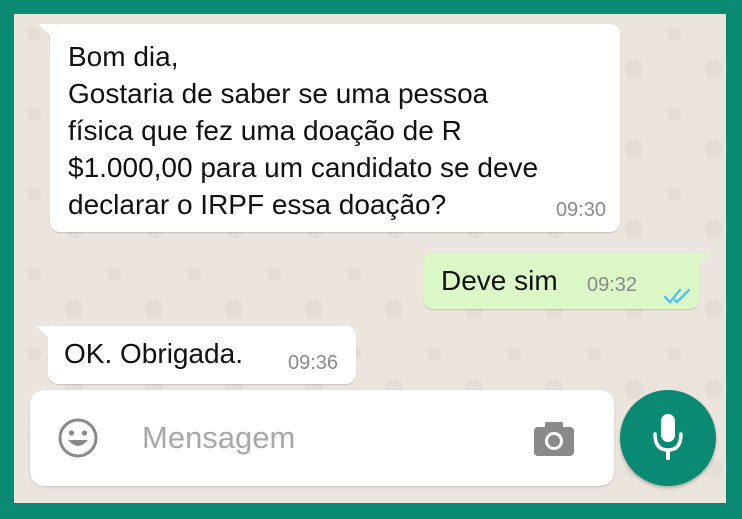 This screenshot has height=519, width=742. I want to click on message-text: OK. Obrigada., so click(153, 353).